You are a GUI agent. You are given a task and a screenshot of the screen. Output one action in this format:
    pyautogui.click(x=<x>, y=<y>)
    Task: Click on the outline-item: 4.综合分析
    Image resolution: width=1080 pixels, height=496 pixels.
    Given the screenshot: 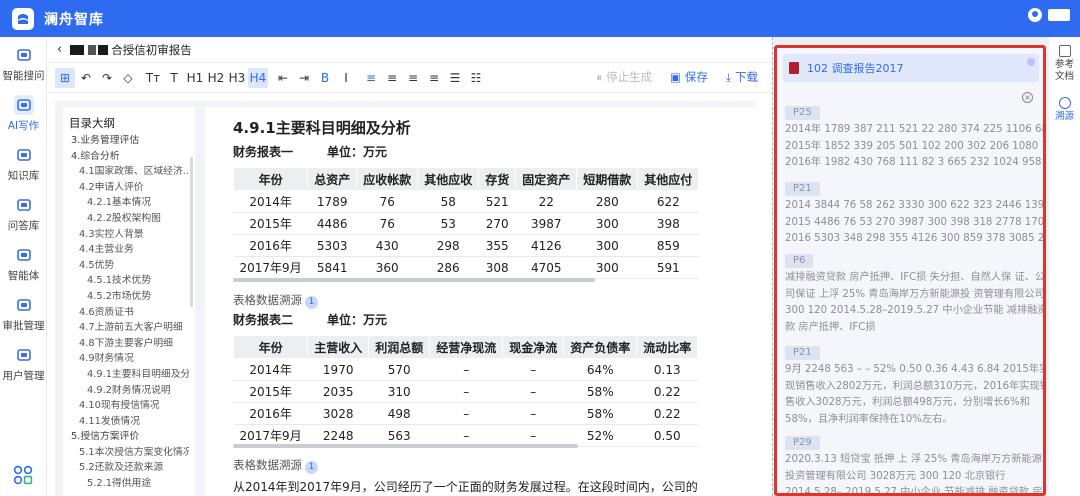 What is the action you would take?
    pyautogui.click(x=128, y=157)
    